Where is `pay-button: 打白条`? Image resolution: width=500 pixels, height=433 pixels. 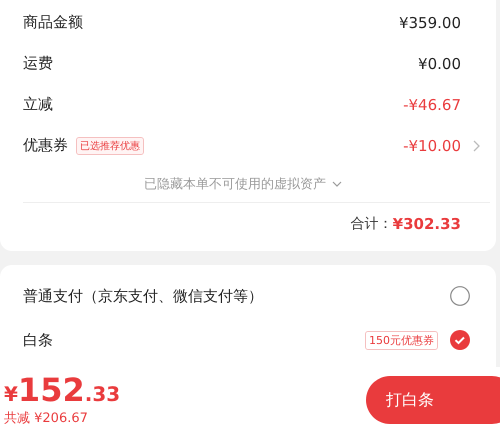
pay-button: 打白条 is located at coordinates (433, 400).